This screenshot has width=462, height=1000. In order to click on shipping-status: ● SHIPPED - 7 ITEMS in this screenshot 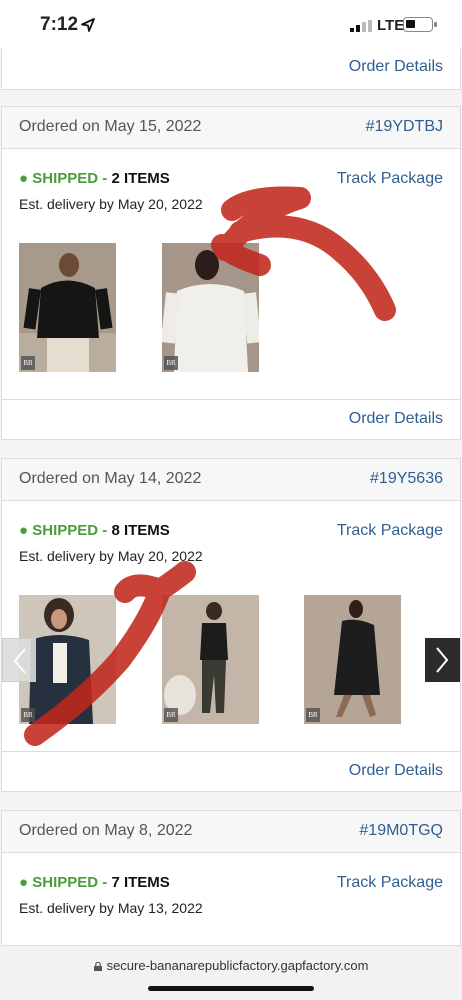, I will do `click(94, 882)`.